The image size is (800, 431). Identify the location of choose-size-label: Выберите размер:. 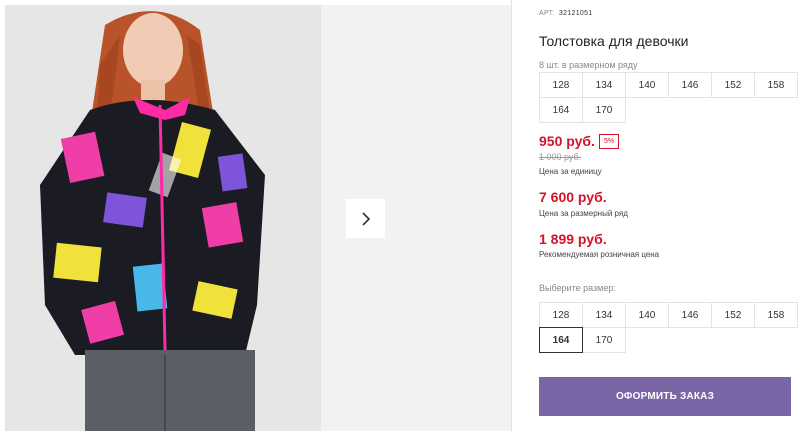
(577, 288).